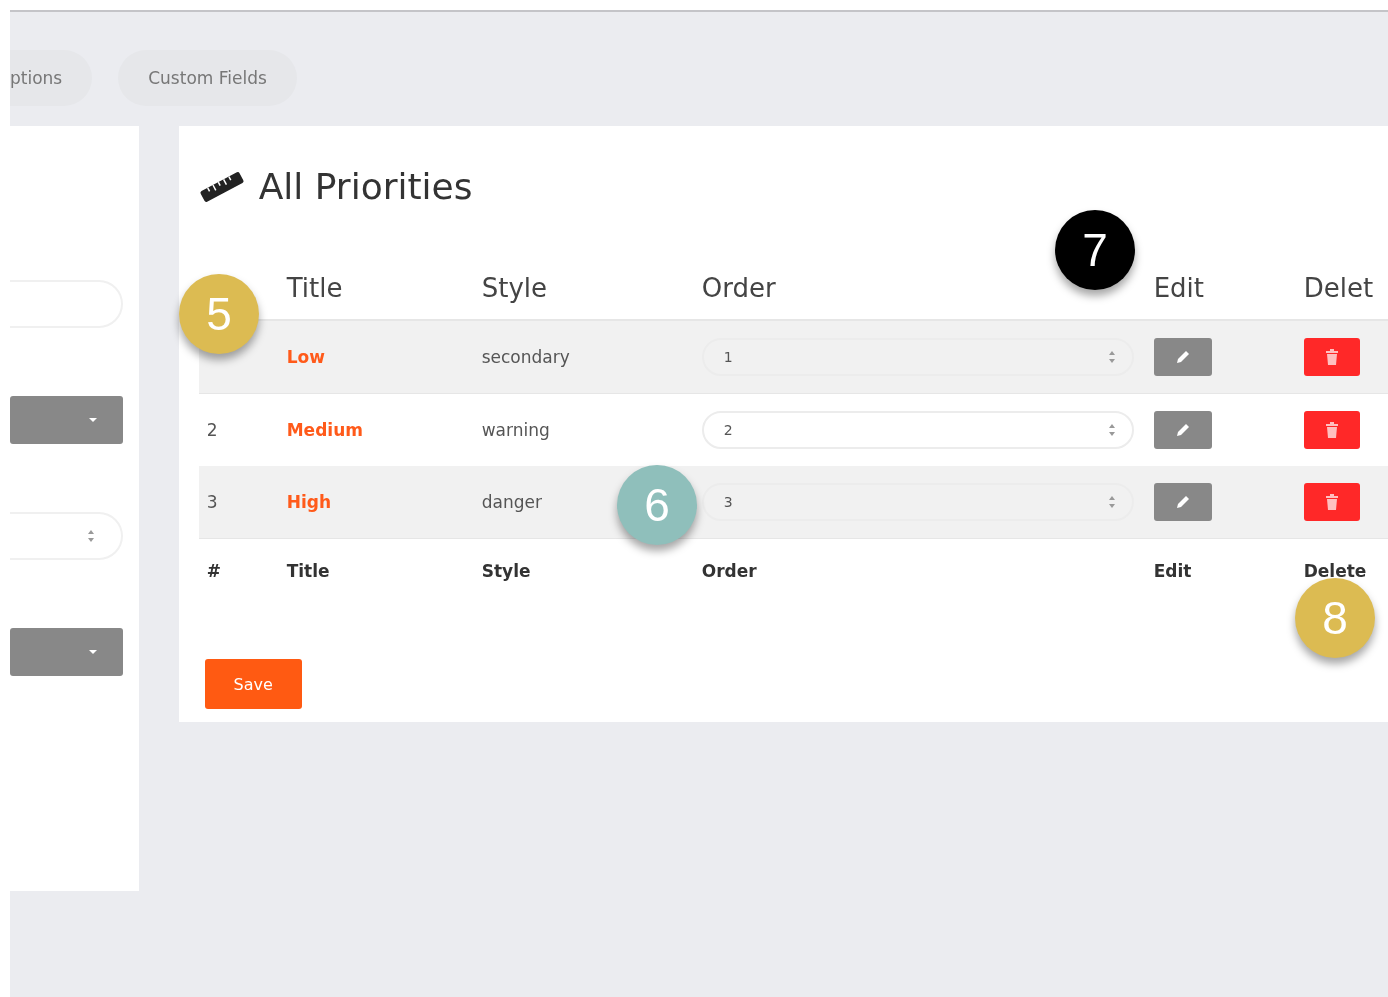  Describe the element at coordinates (1228, 571) in the screenshot. I see `column-footer: Edit` at that location.